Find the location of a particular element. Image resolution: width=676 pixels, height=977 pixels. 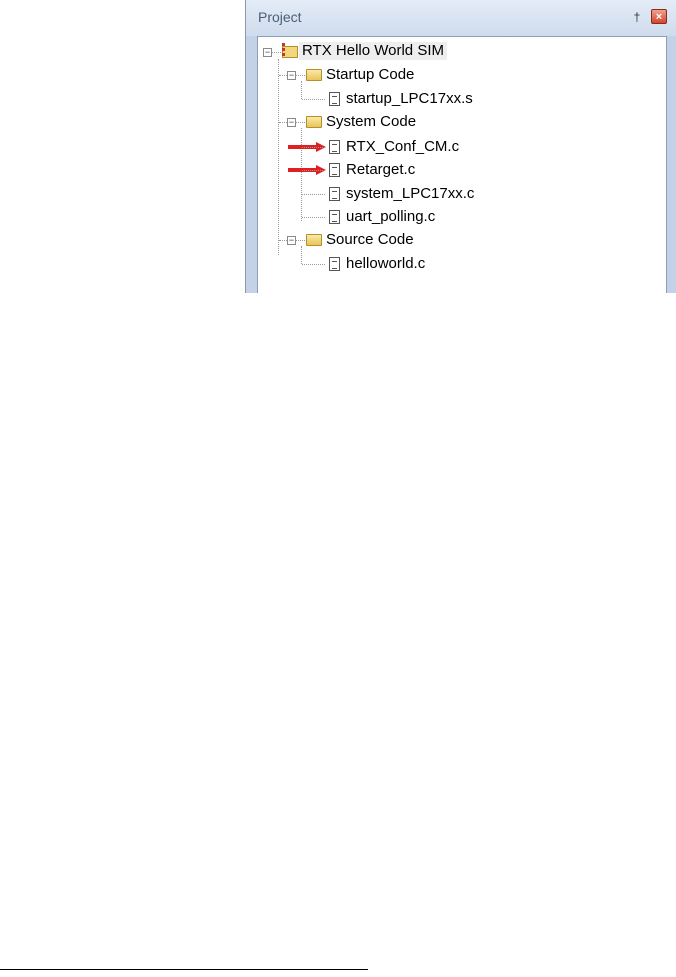

tree-file-label: uart_polling.c is located at coordinates (391, 216).